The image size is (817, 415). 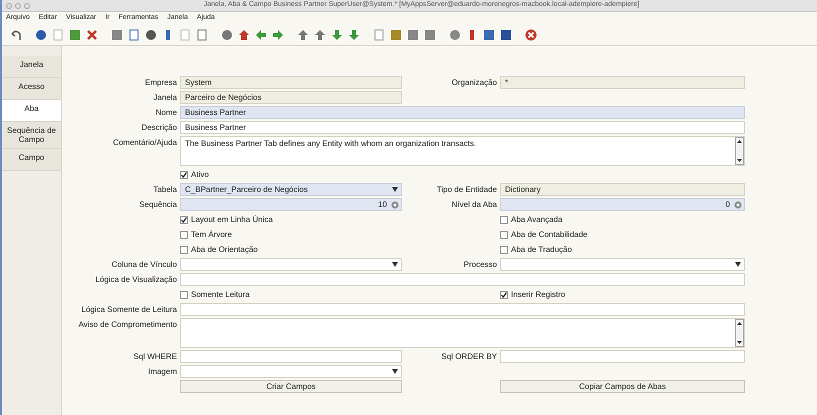 What do you see at coordinates (159, 128) in the screenshot?
I see `field-label: Descrição` at bounding box center [159, 128].